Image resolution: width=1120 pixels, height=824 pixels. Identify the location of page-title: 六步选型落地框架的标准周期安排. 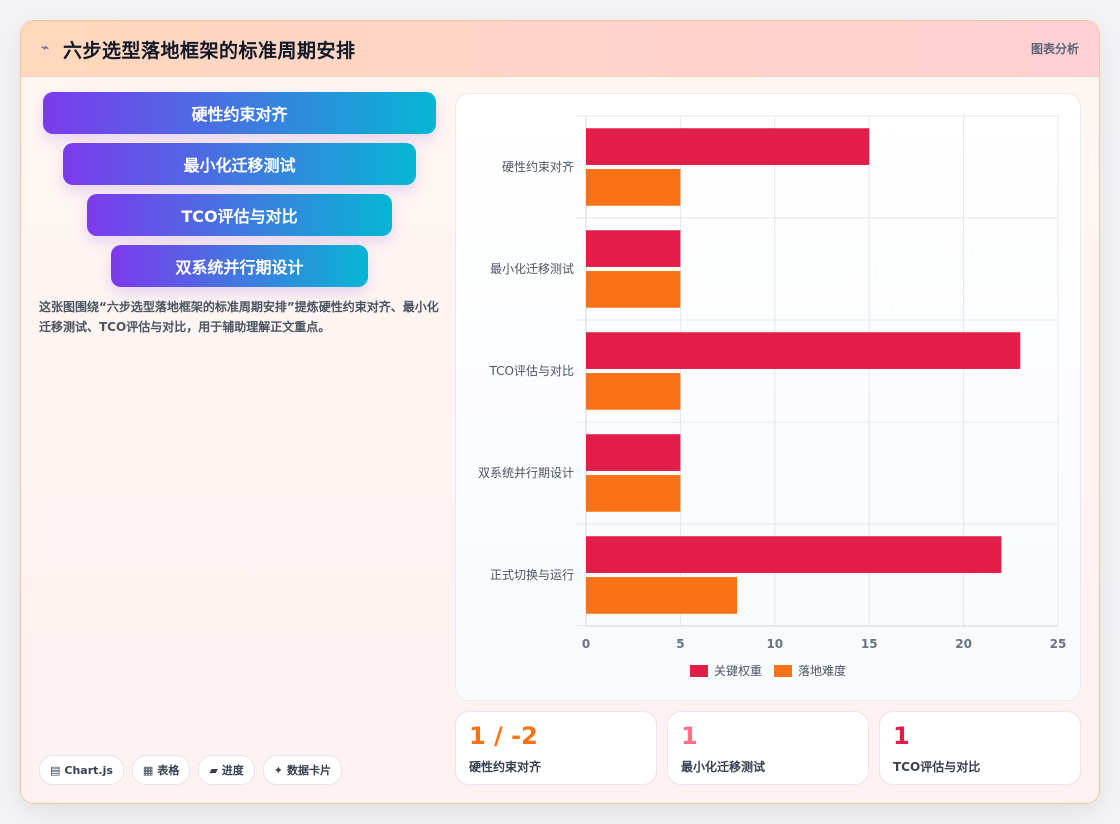
(209, 51).